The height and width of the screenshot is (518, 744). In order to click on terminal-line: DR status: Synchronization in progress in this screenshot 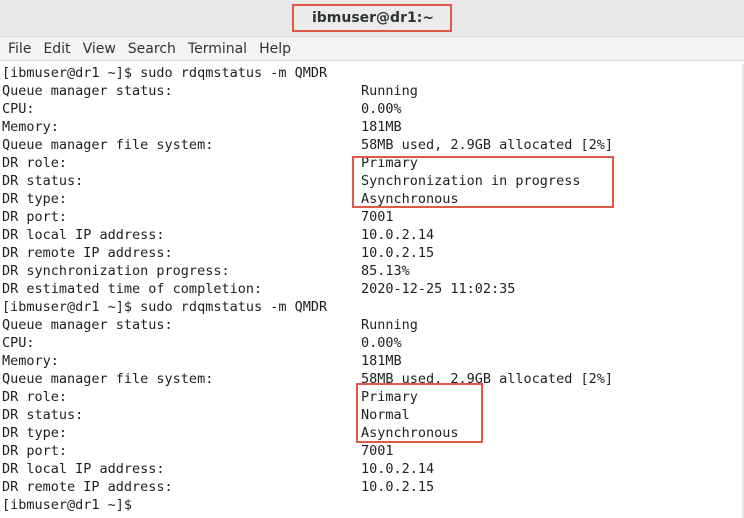, I will do `click(372, 181)`.